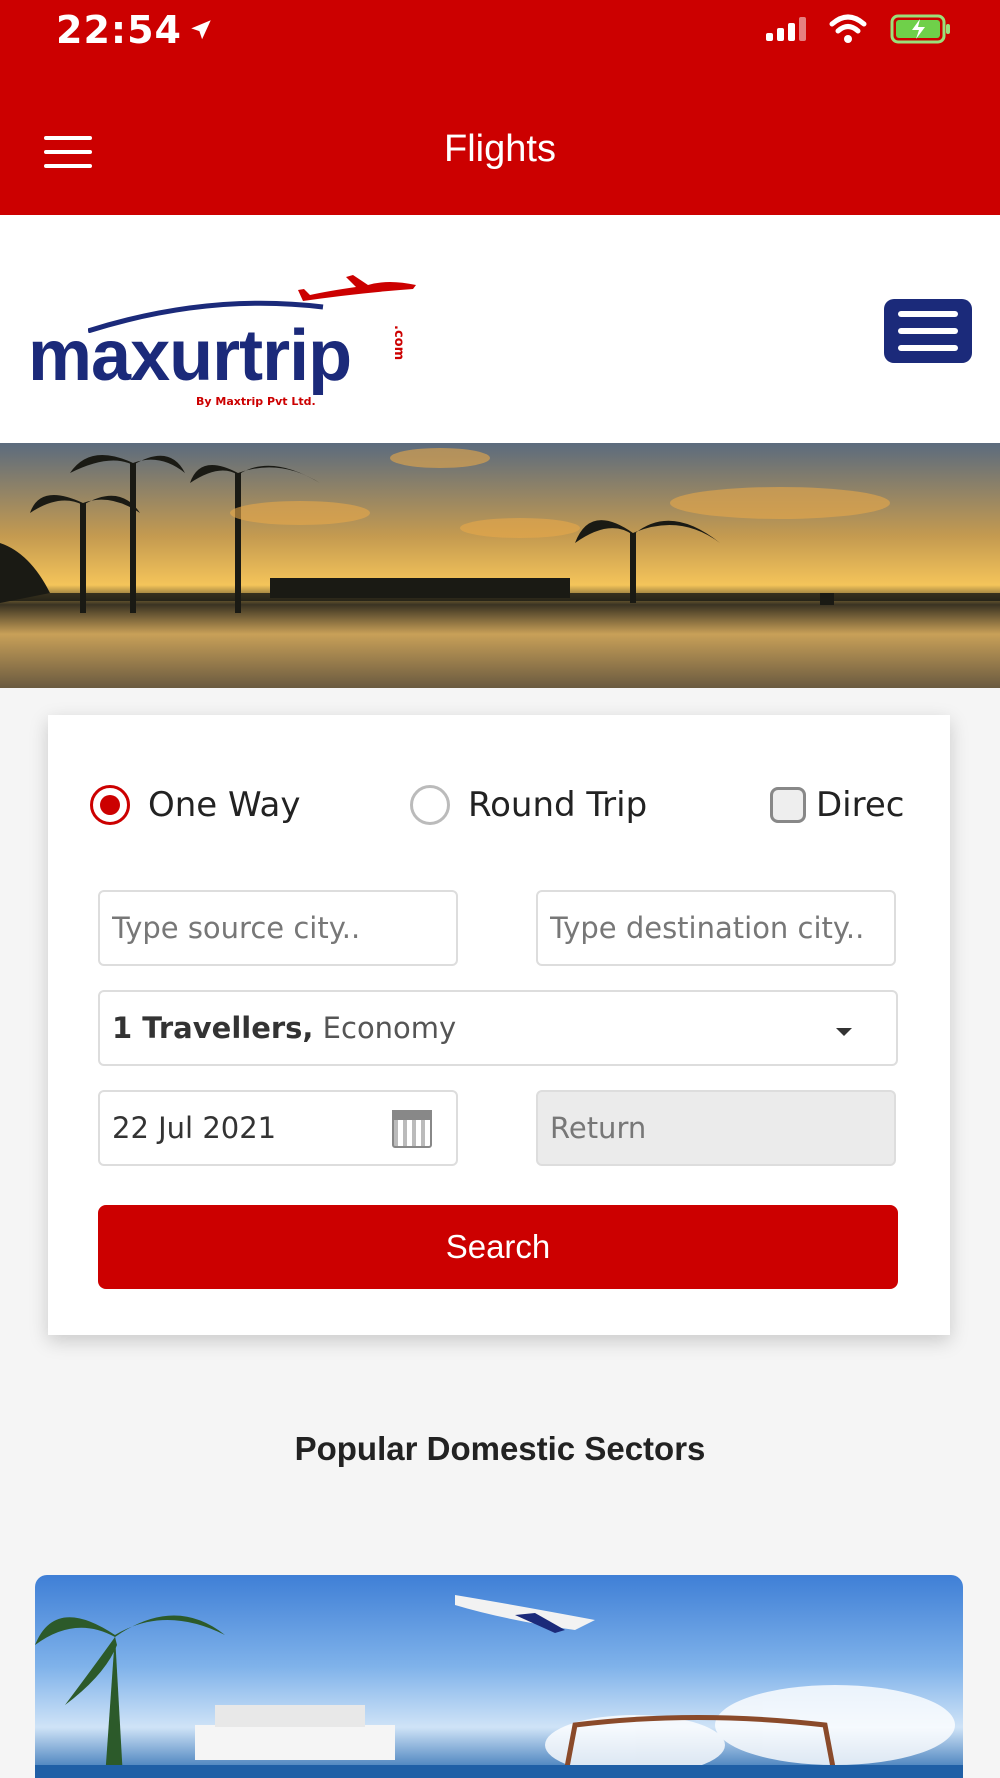 This screenshot has height=1778, width=1000. Describe the element at coordinates (278, 1128) in the screenshot. I see `depart-date-field: 22 Jul 2021` at that location.